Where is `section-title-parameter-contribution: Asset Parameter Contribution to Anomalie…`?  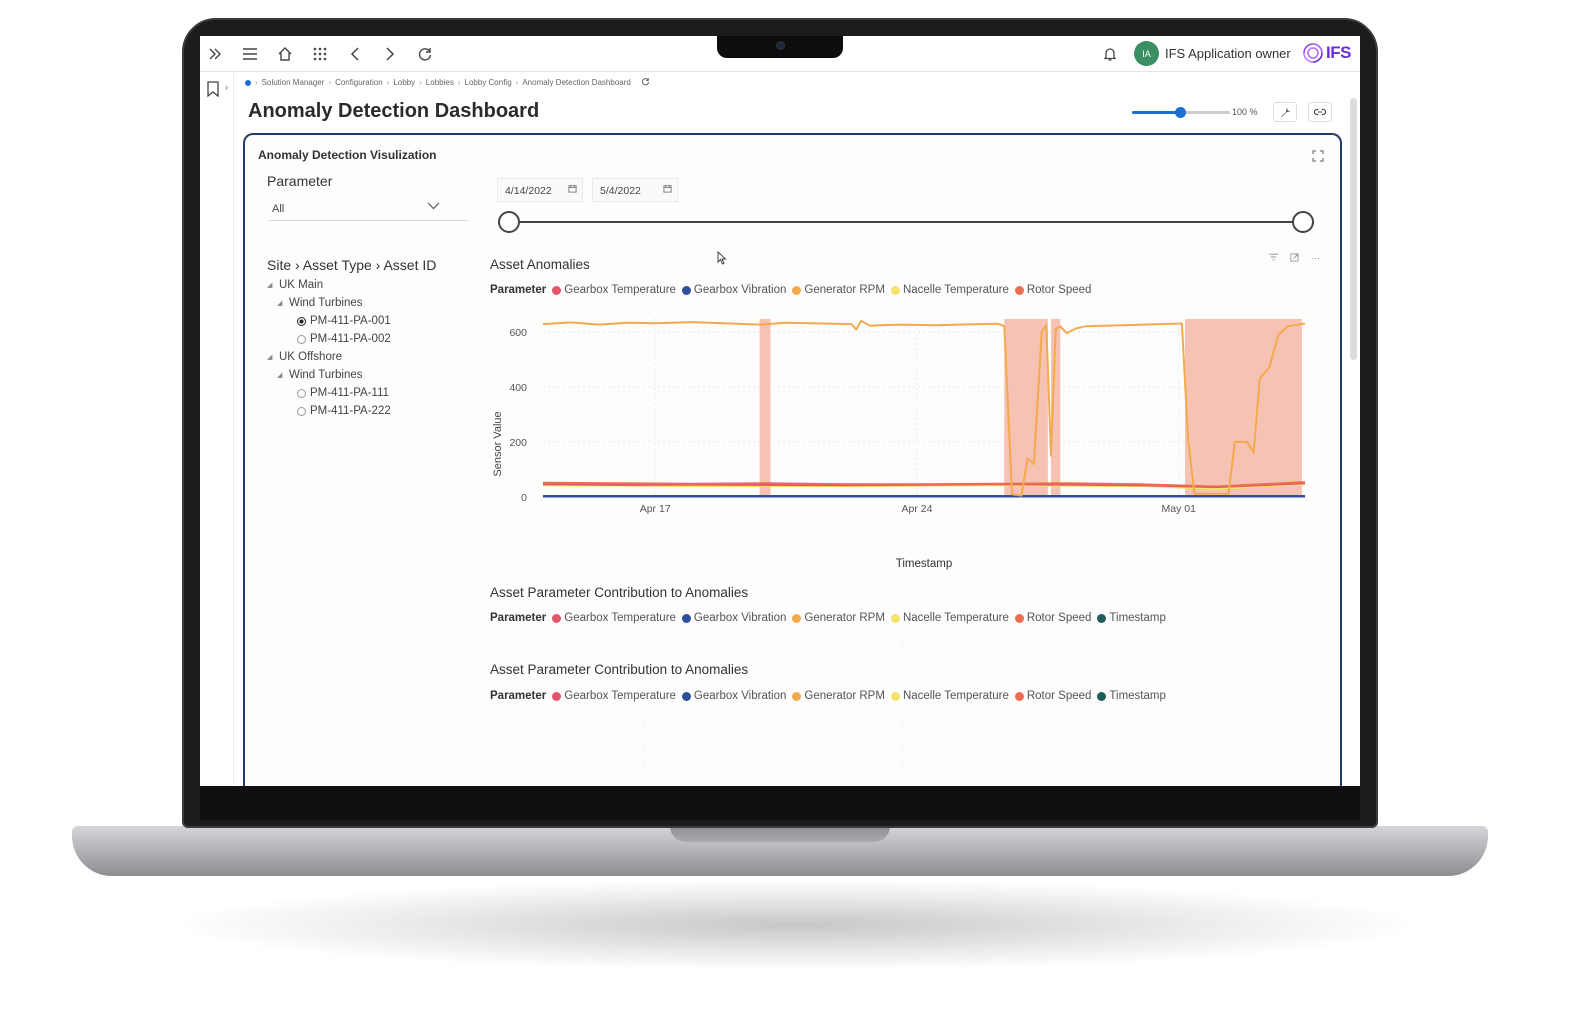
section-title-parameter-contribution: Asset Parameter Contribution to Anomalie… is located at coordinates (619, 592).